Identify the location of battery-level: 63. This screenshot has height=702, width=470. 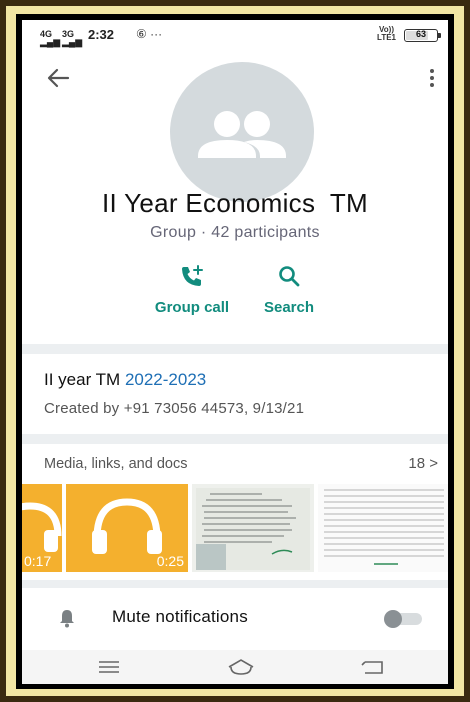
(420, 34).